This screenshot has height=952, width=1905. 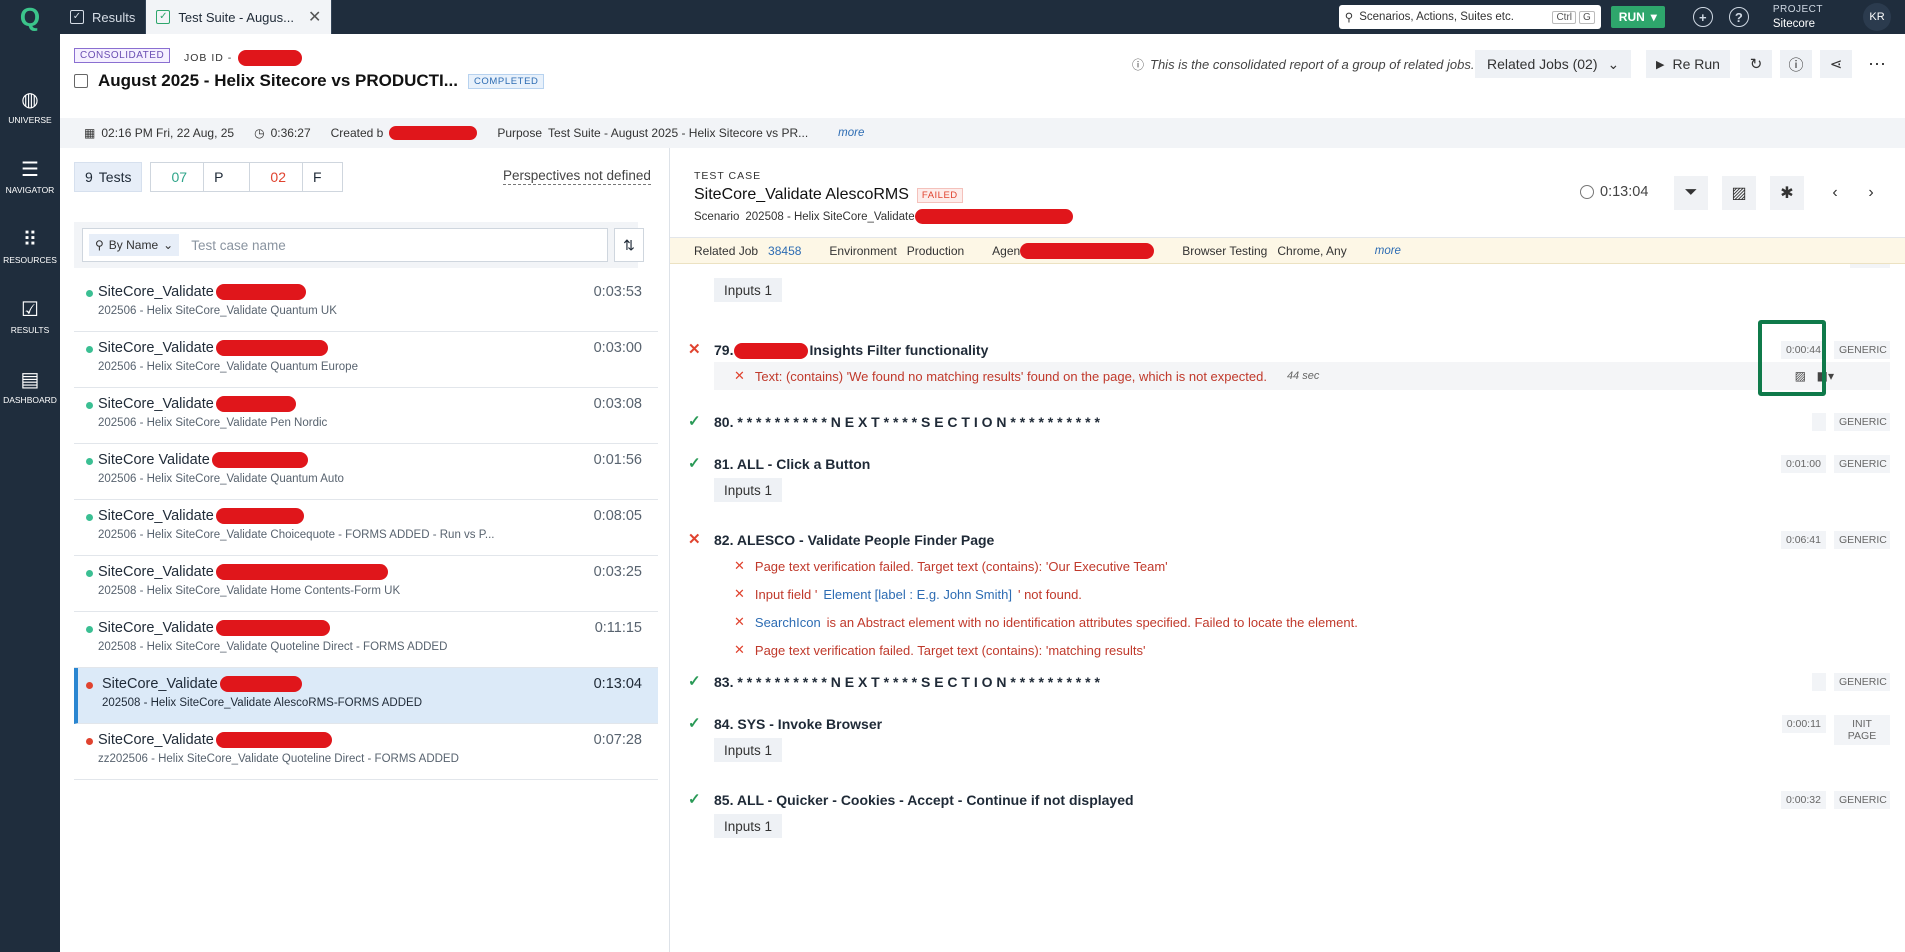 I want to click on job-id: JOB ID -, so click(x=243, y=58).